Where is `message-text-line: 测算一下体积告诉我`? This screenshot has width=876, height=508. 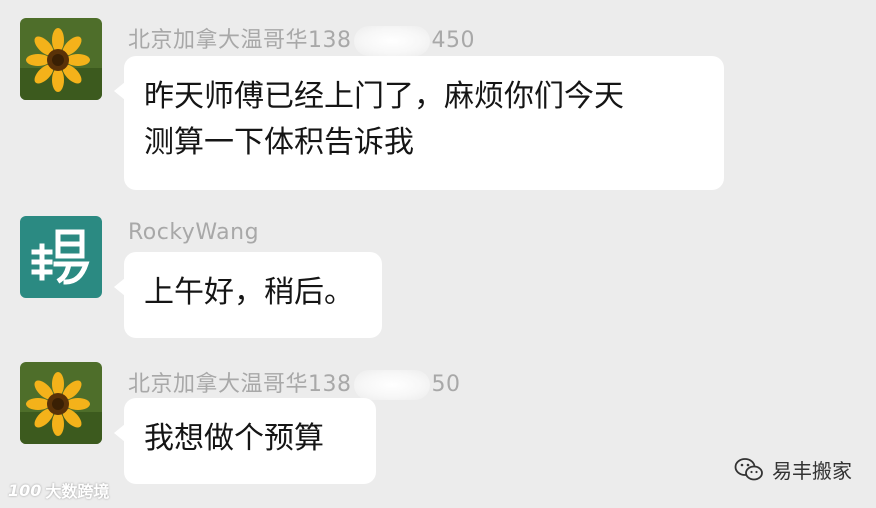 message-text-line: 测算一下体积告诉我 is located at coordinates (279, 142).